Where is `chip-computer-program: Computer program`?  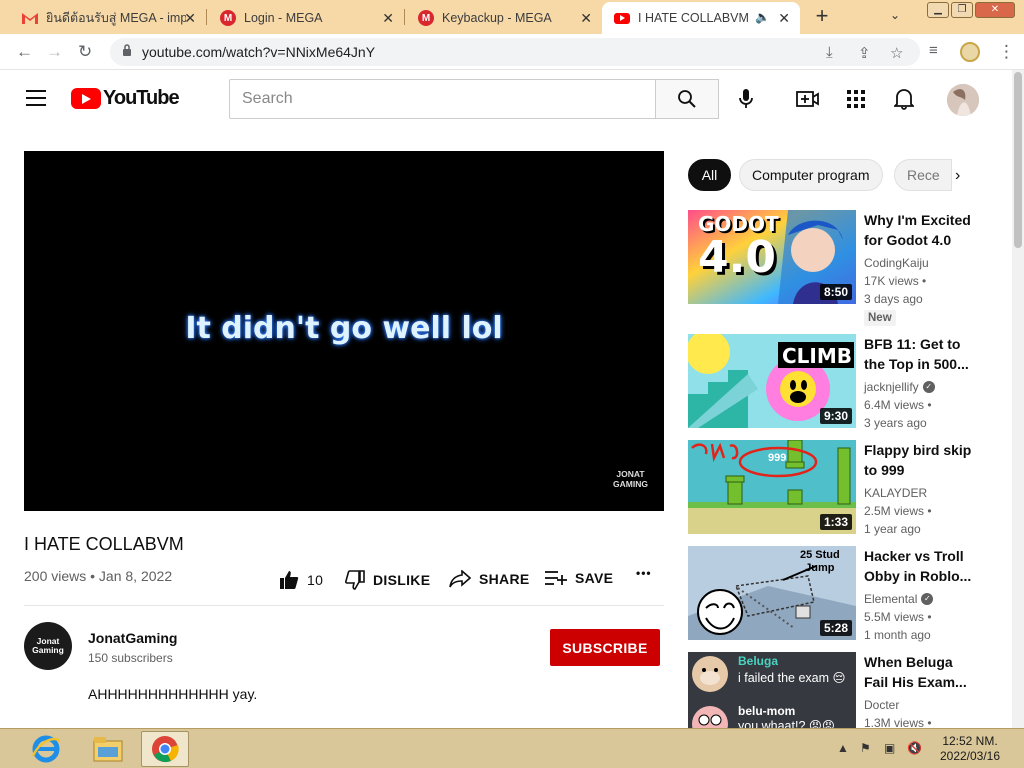 chip-computer-program: Computer program is located at coordinates (811, 175).